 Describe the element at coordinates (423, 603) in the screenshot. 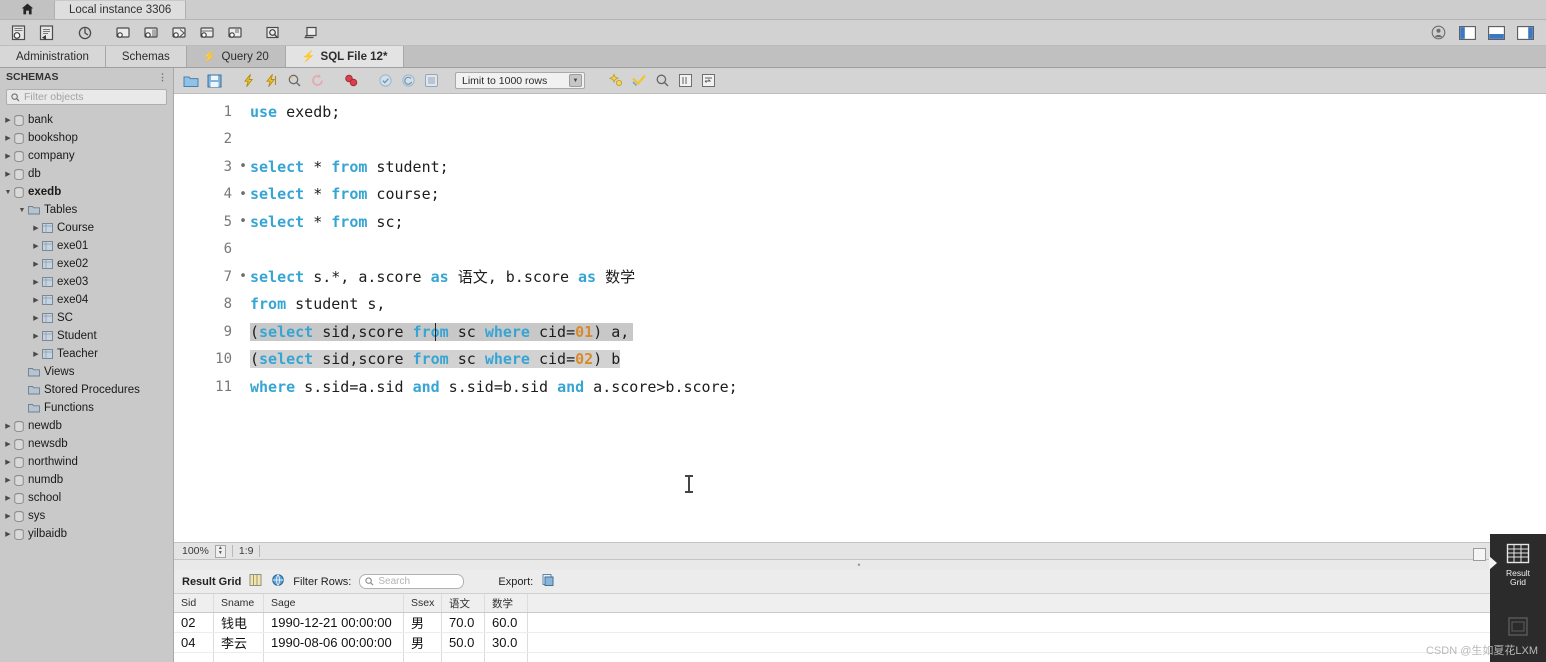

I see `column-header: Ssex` at that location.